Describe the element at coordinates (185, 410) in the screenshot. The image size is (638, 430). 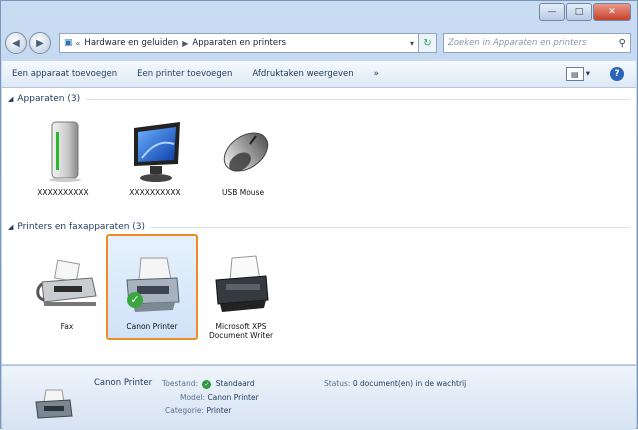
I see `details-category-label: Categorie:` at that location.